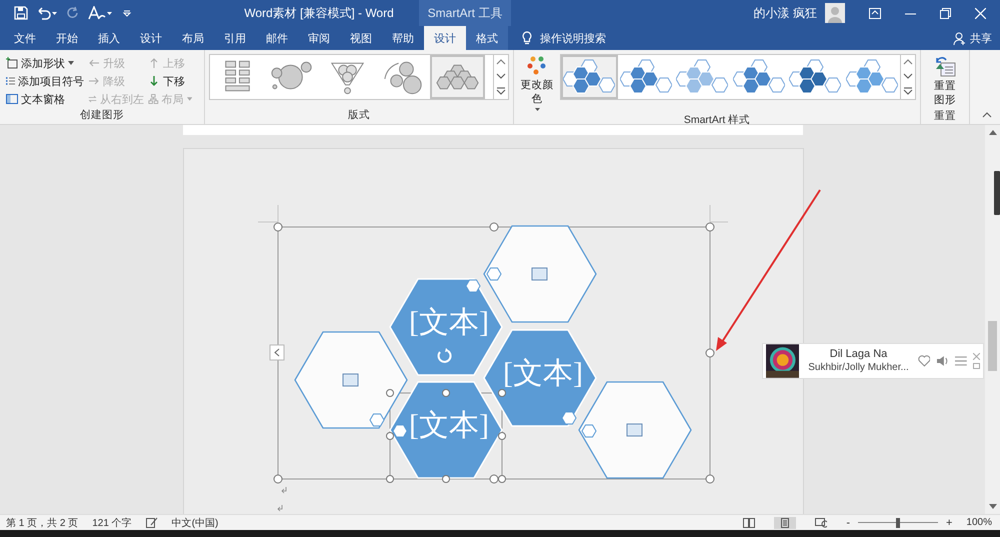 The image size is (1000, 537). I want to click on up-arrow-icon, so click(154, 63).